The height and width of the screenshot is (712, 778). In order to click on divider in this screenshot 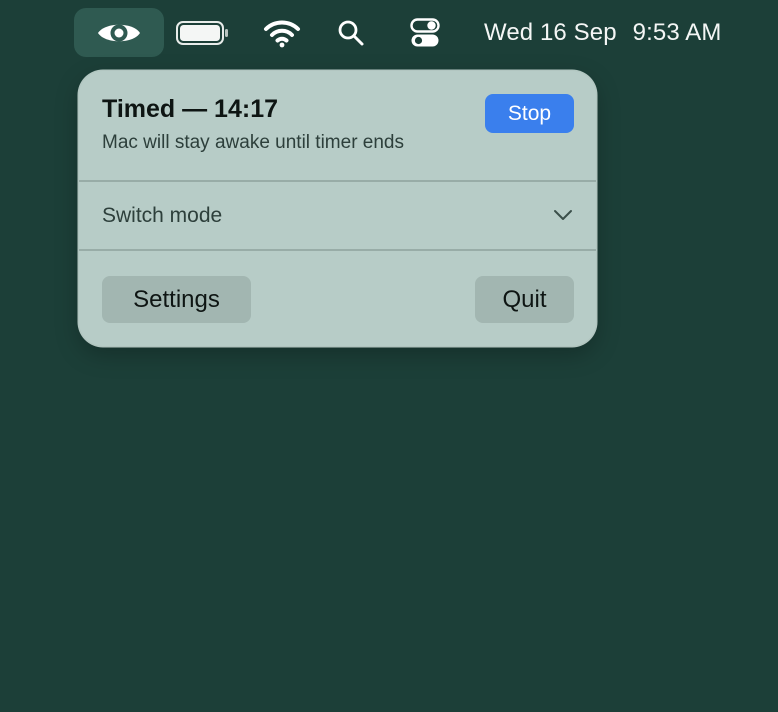, I will do `click(337, 250)`.